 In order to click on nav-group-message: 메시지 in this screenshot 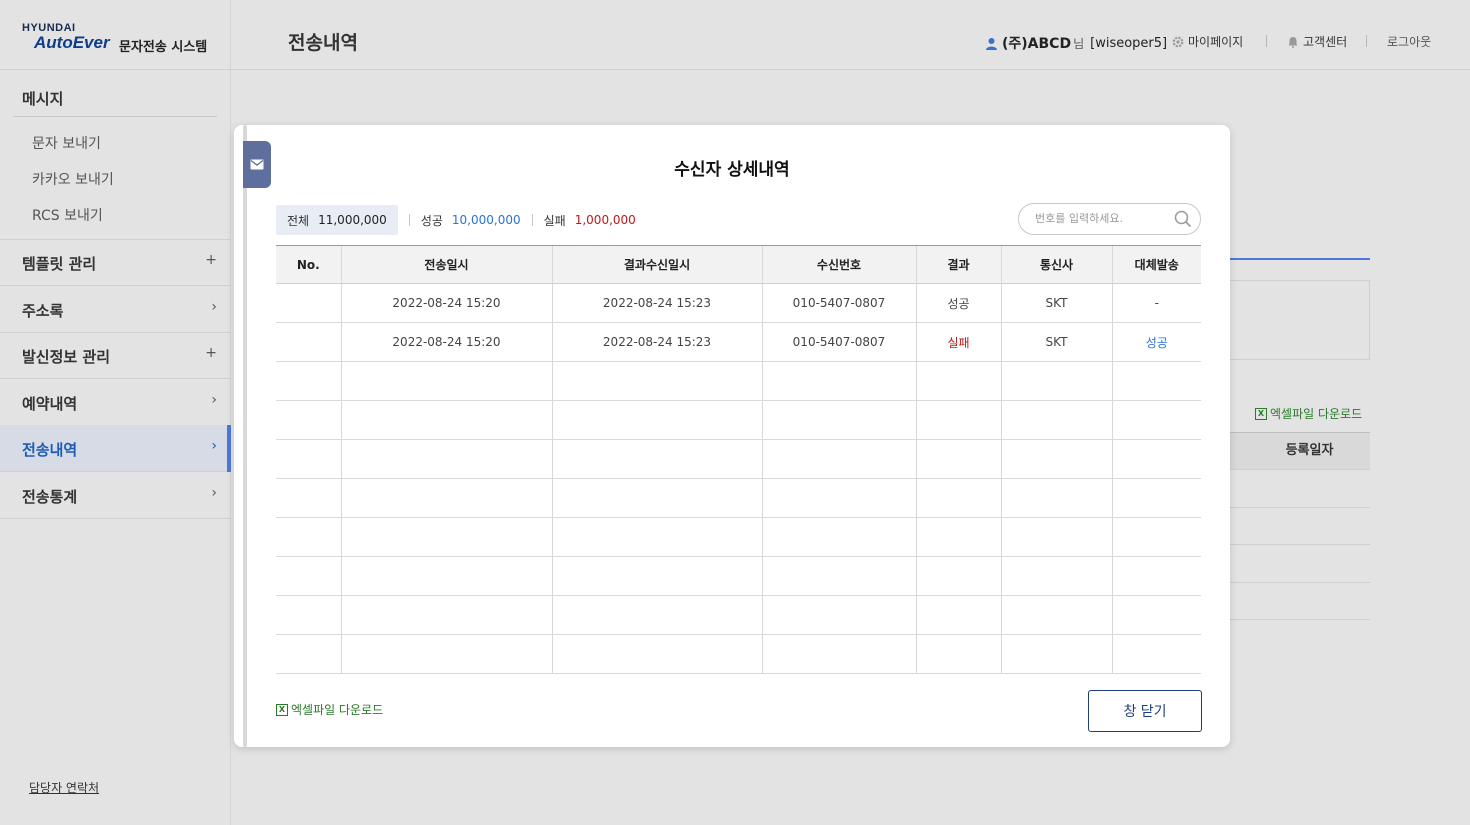, I will do `click(42, 98)`.